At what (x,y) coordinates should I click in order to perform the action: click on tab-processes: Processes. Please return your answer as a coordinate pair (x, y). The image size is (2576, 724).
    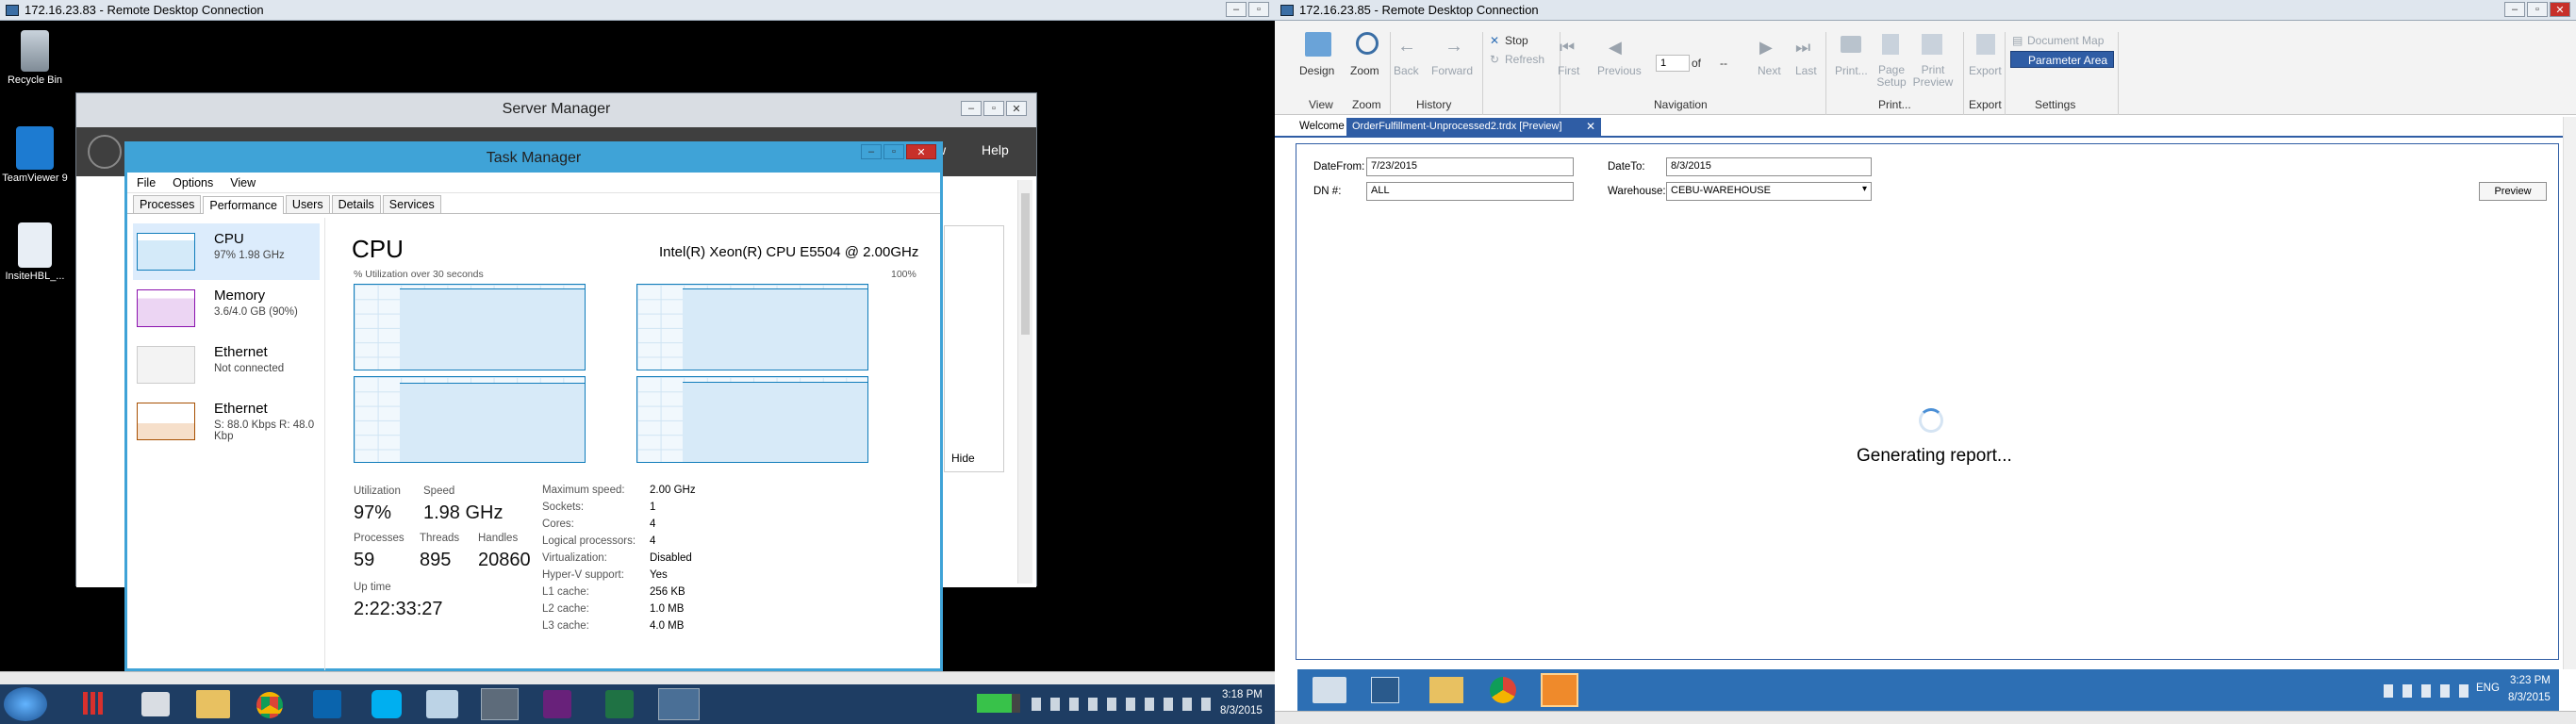
    Looking at the image, I should click on (167, 204).